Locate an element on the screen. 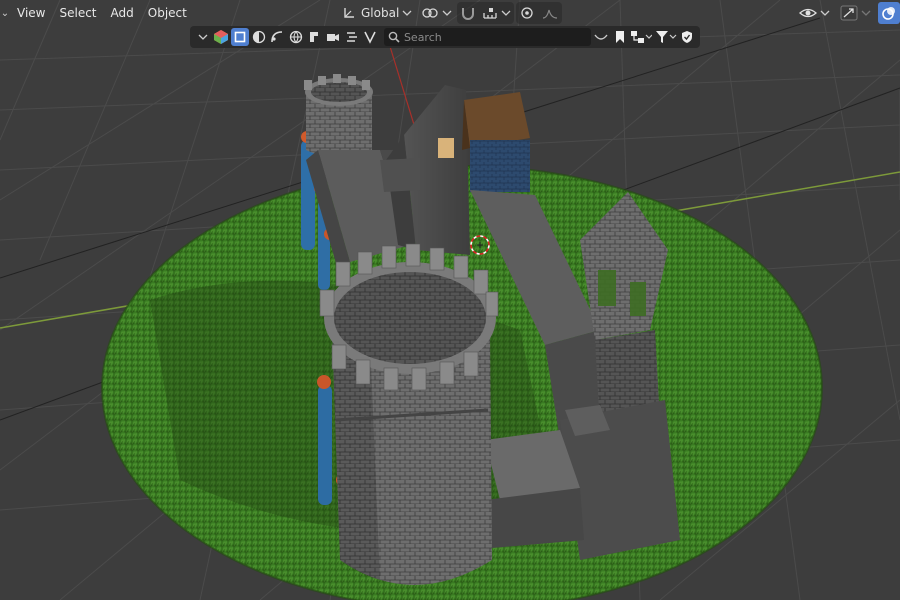 The height and width of the screenshot is (600, 900). visibility-dropdown is located at coordinates (814, 13).